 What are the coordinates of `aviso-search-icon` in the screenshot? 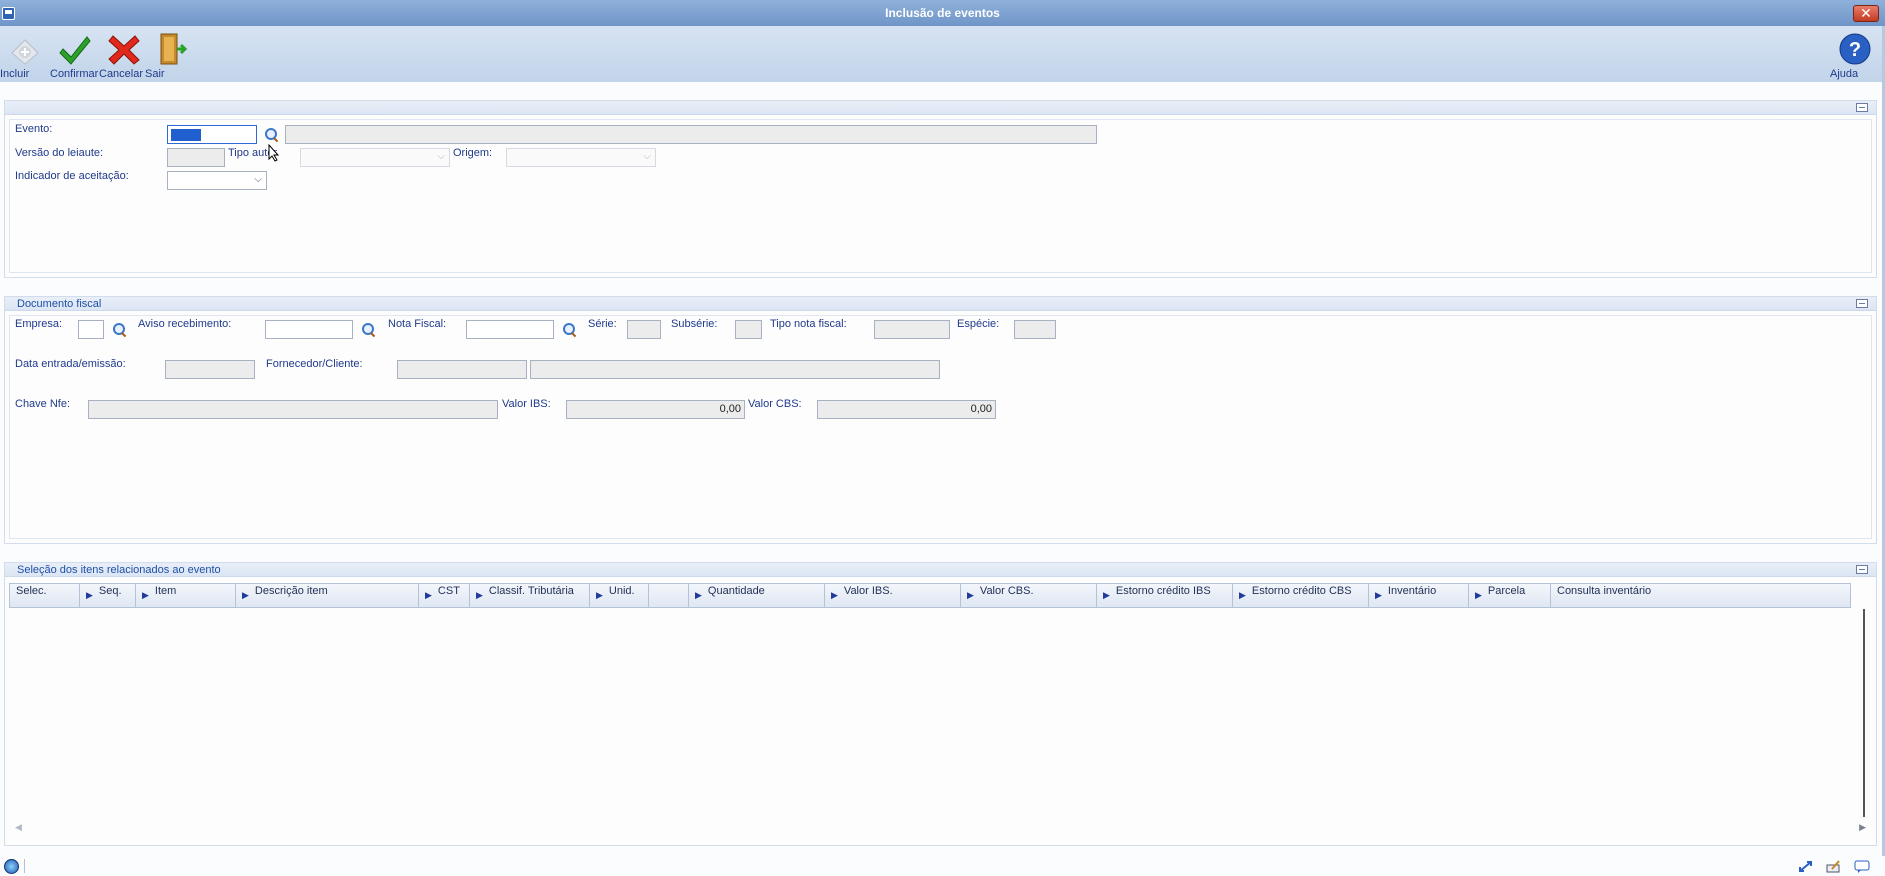 It's located at (368, 330).